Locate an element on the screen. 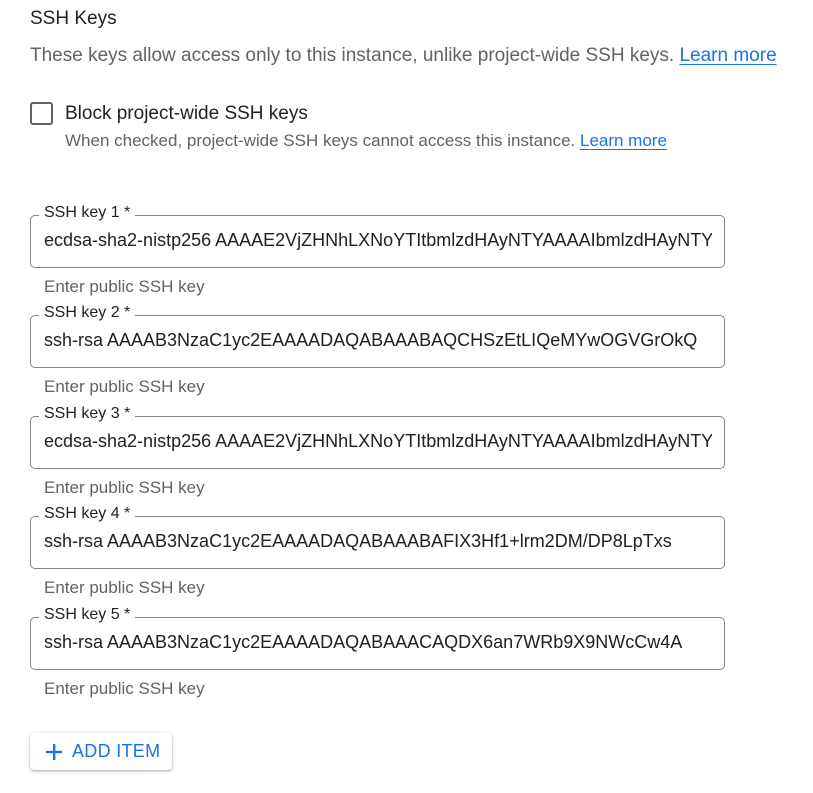 Image resolution: width=813 pixels, height=793 pixels. plus-icon is located at coordinates (54, 751).